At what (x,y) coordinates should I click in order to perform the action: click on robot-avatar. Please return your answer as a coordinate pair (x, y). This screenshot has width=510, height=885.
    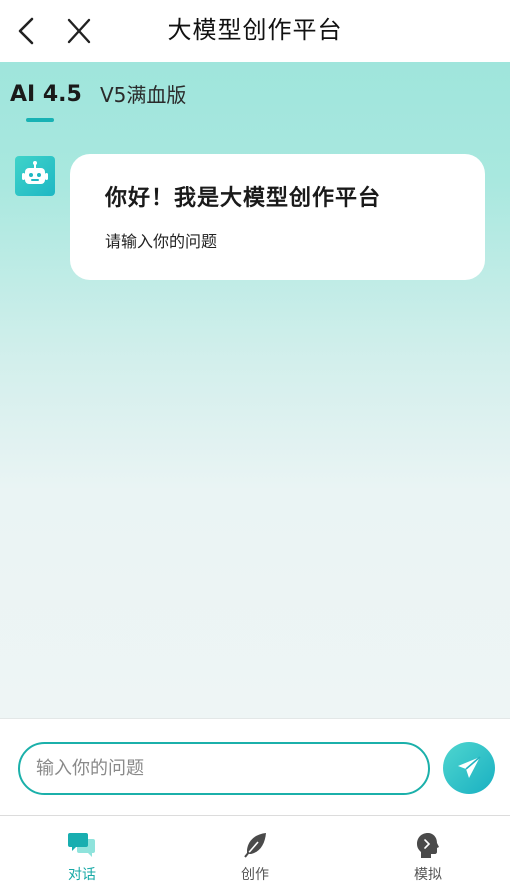
    Looking at the image, I should click on (35, 176).